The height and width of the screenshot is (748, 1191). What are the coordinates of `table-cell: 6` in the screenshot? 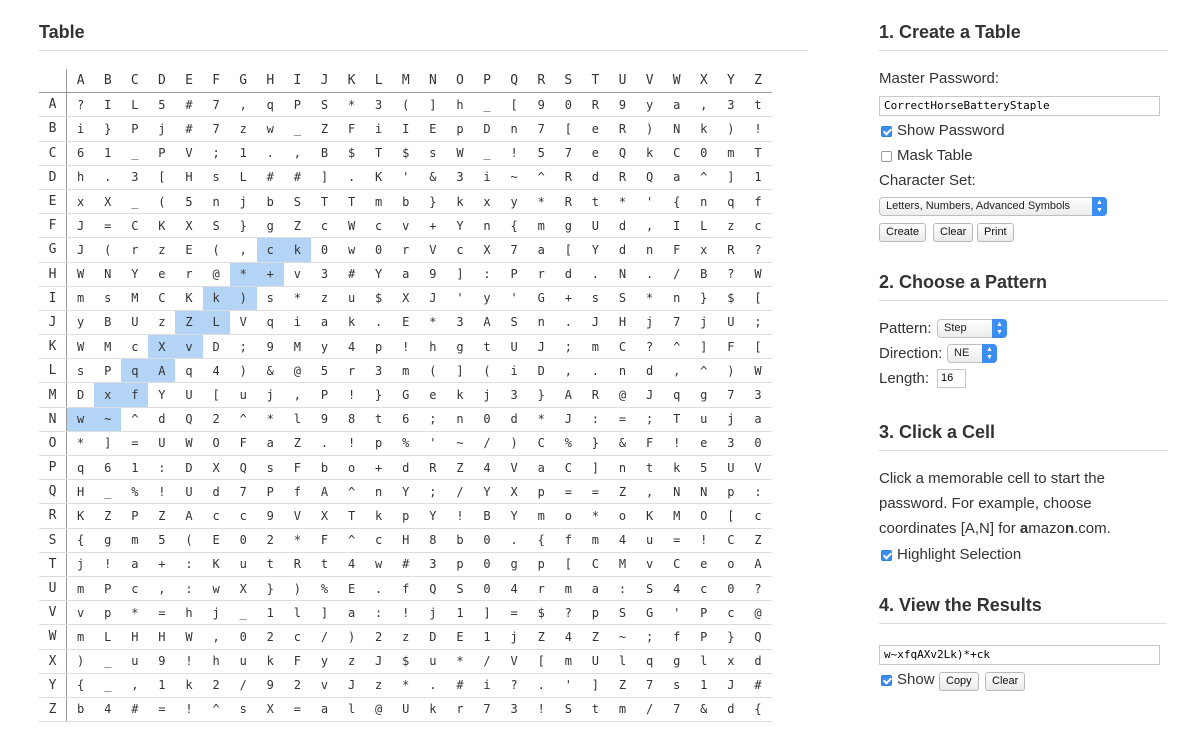 It's located at (406, 419).